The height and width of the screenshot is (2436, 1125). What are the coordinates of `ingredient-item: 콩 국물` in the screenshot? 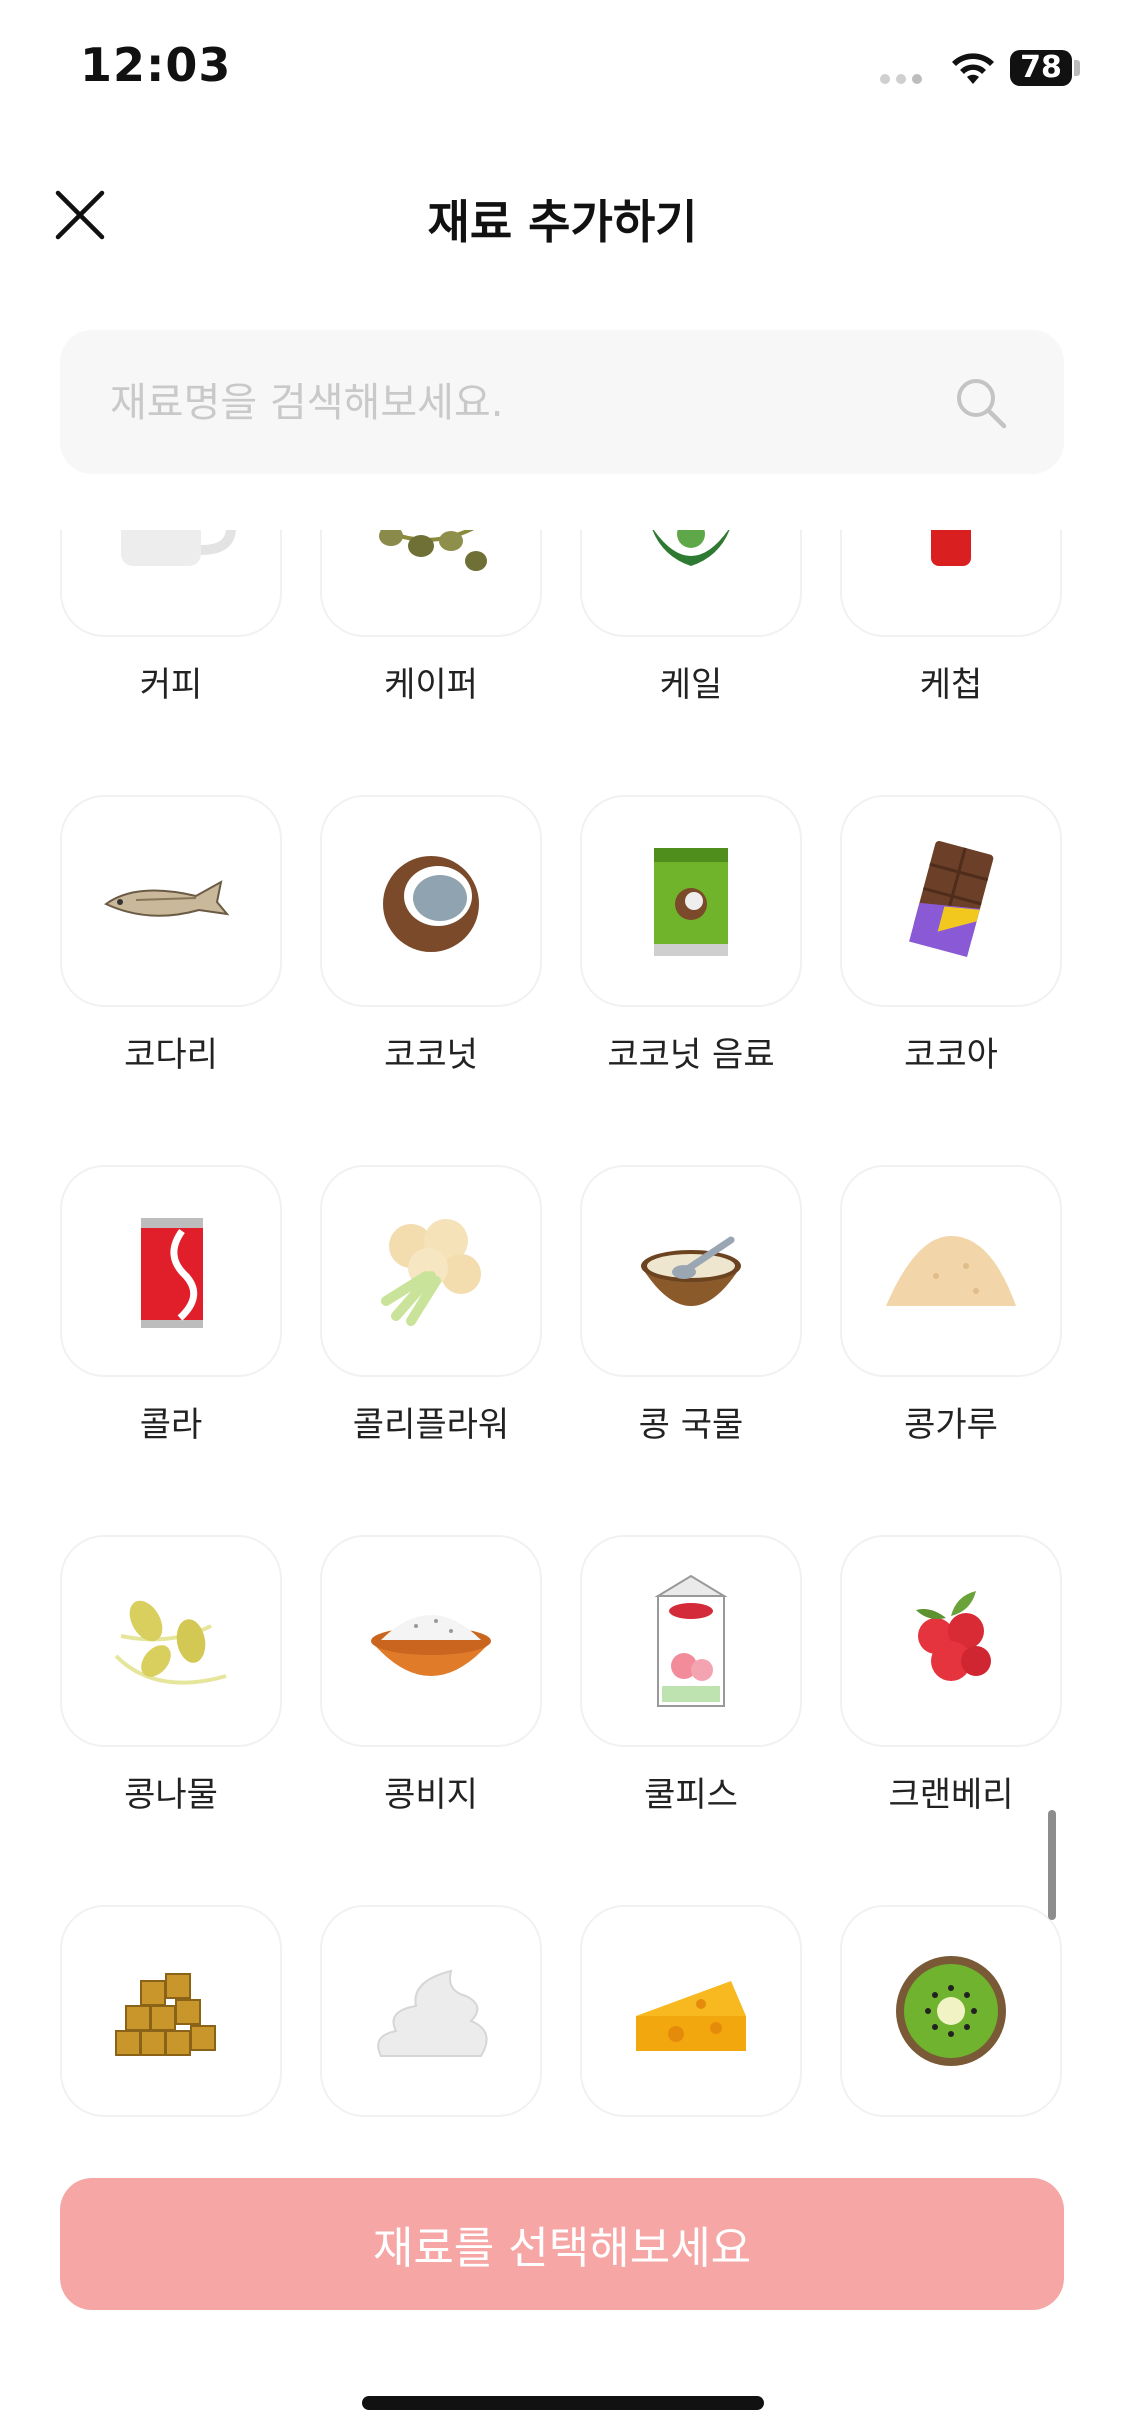 It's located at (691, 1321).